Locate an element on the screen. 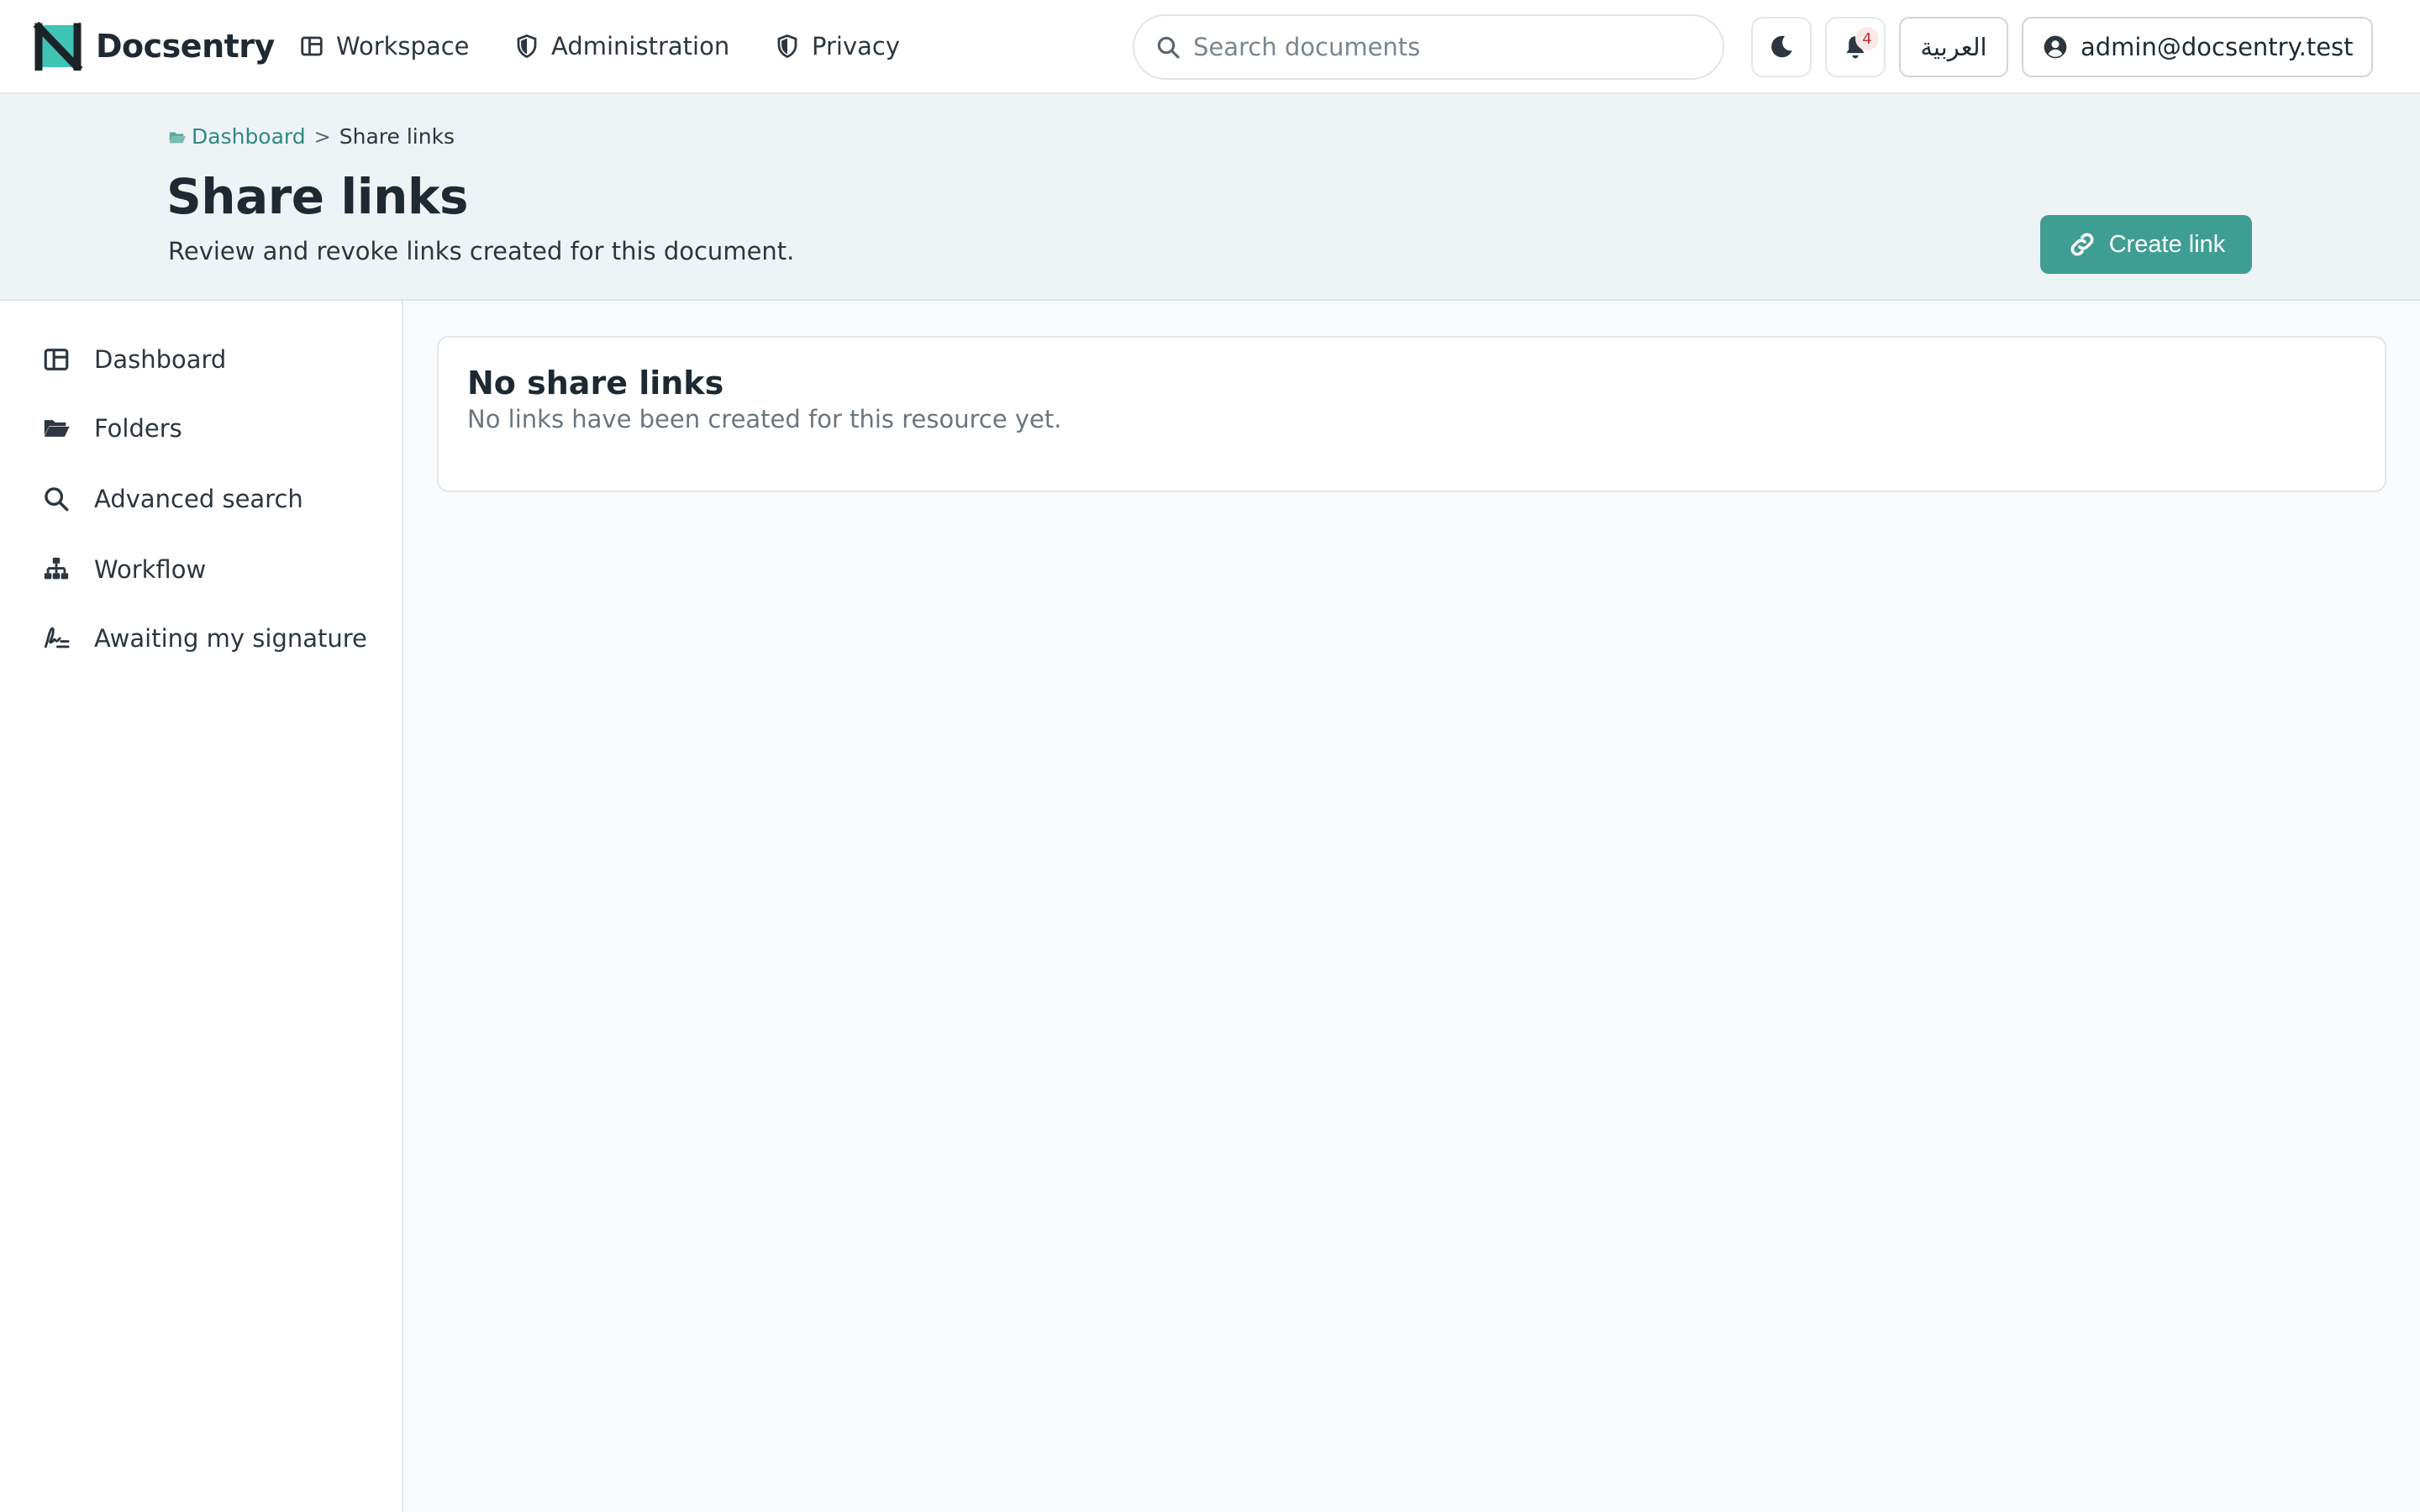  sidebar-item-dashboard: Dashboard is located at coordinates (201, 359).